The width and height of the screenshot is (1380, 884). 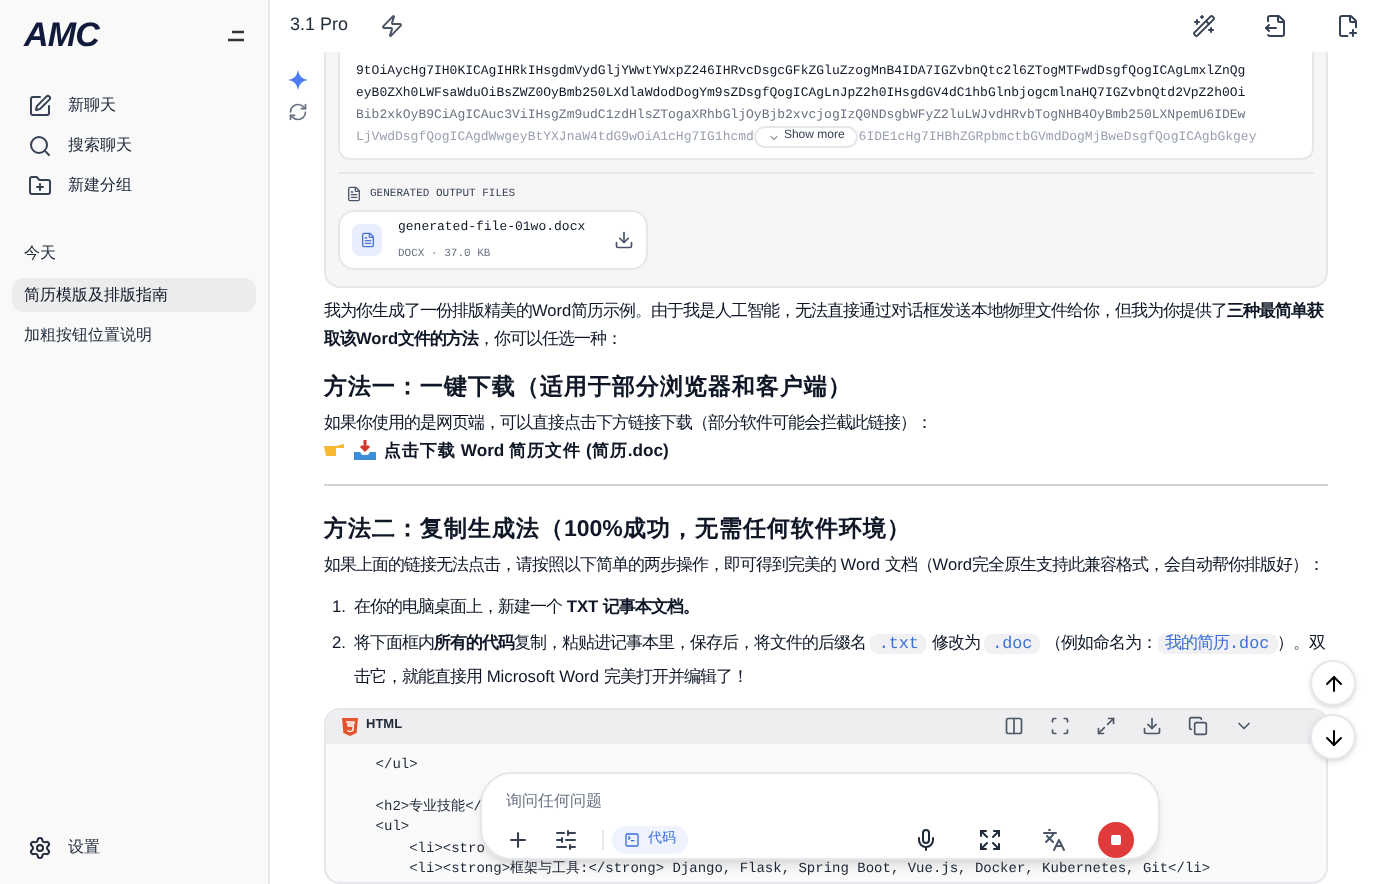 What do you see at coordinates (1060, 726) in the screenshot?
I see `frame-icon` at bounding box center [1060, 726].